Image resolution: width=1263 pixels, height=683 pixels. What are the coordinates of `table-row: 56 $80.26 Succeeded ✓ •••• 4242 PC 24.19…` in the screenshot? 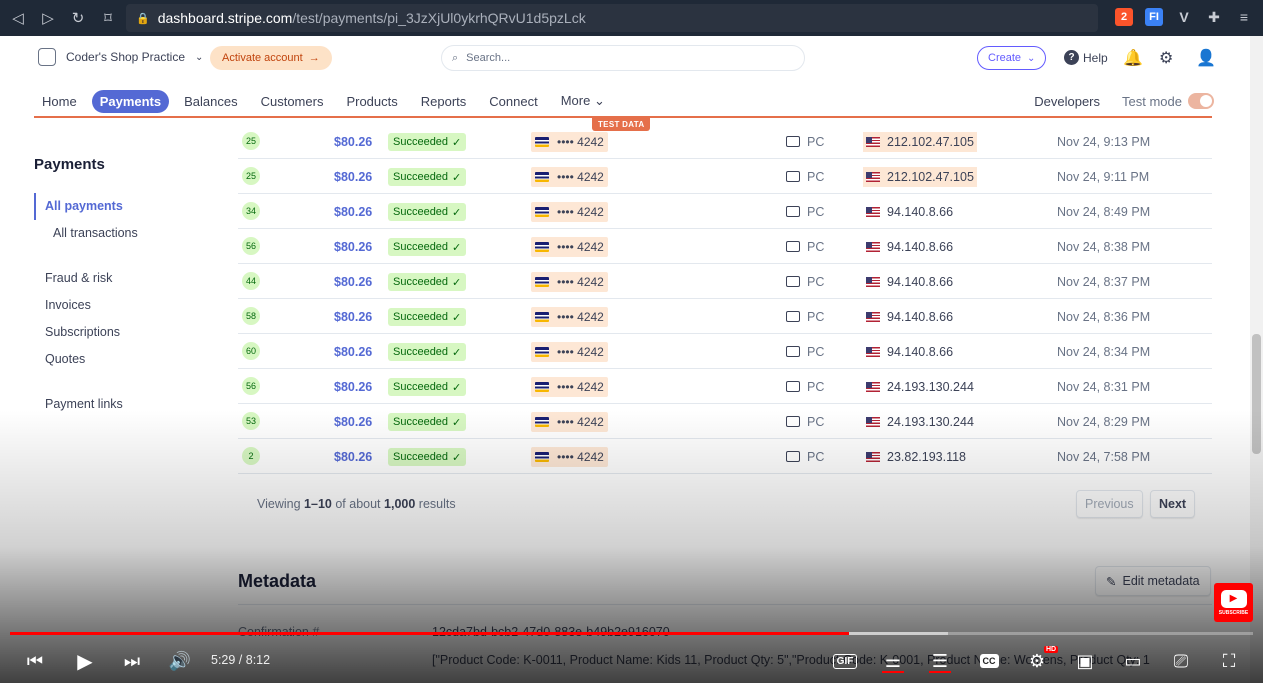 It's located at (725, 386).